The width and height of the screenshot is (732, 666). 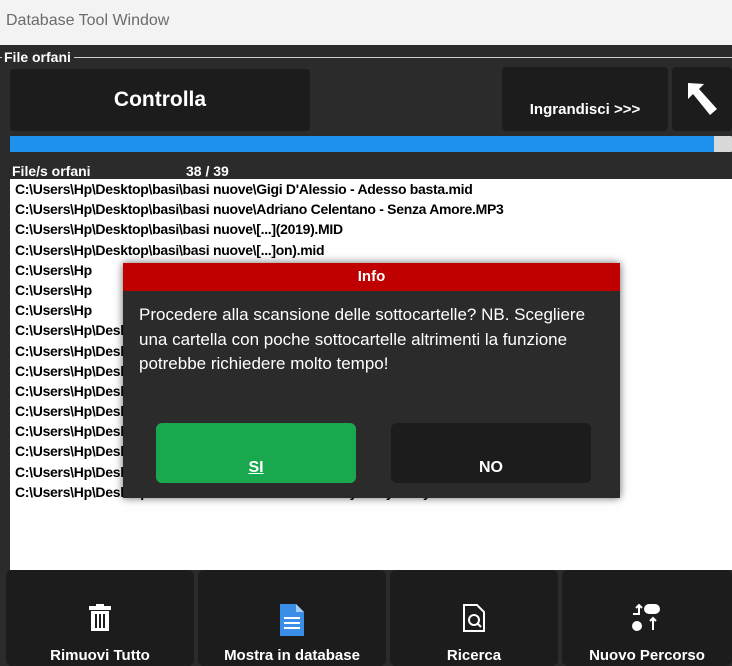 What do you see at coordinates (491, 453) in the screenshot?
I see `no-button: NO` at bounding box center [491, 453].